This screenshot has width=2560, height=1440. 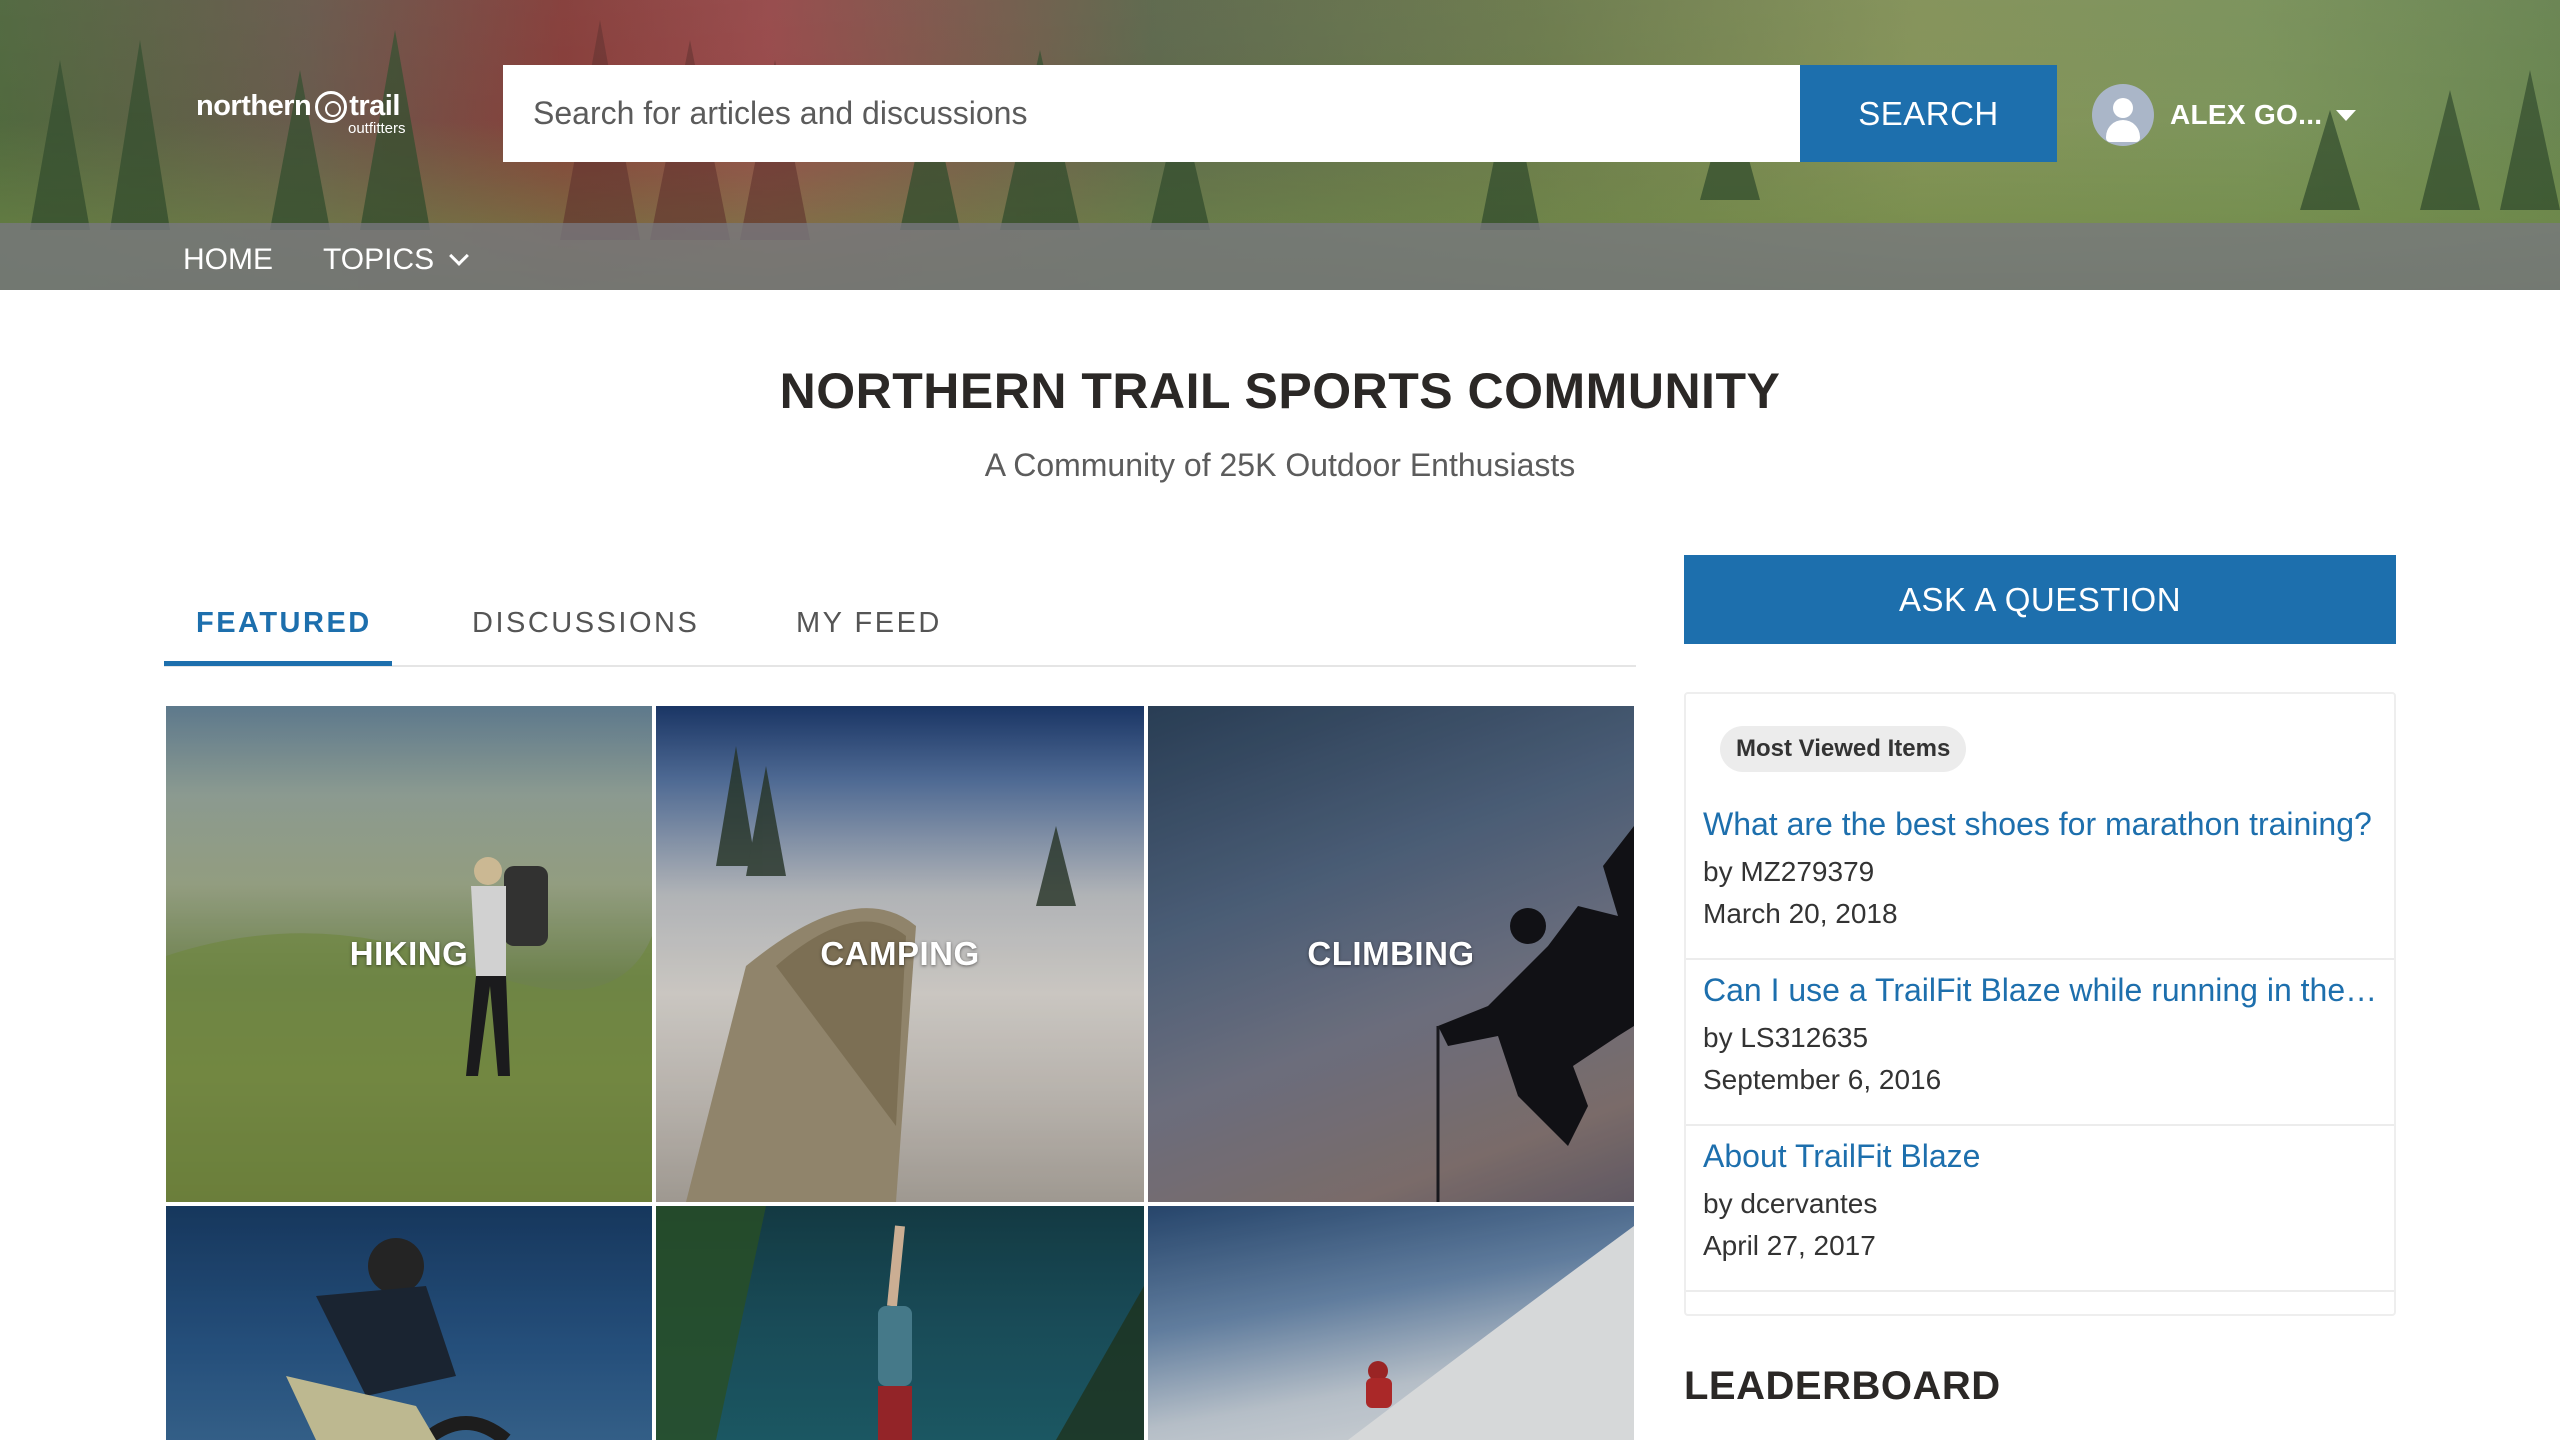 I want to click on tile-label: CLIMBING, so click(x=1391, y=953).